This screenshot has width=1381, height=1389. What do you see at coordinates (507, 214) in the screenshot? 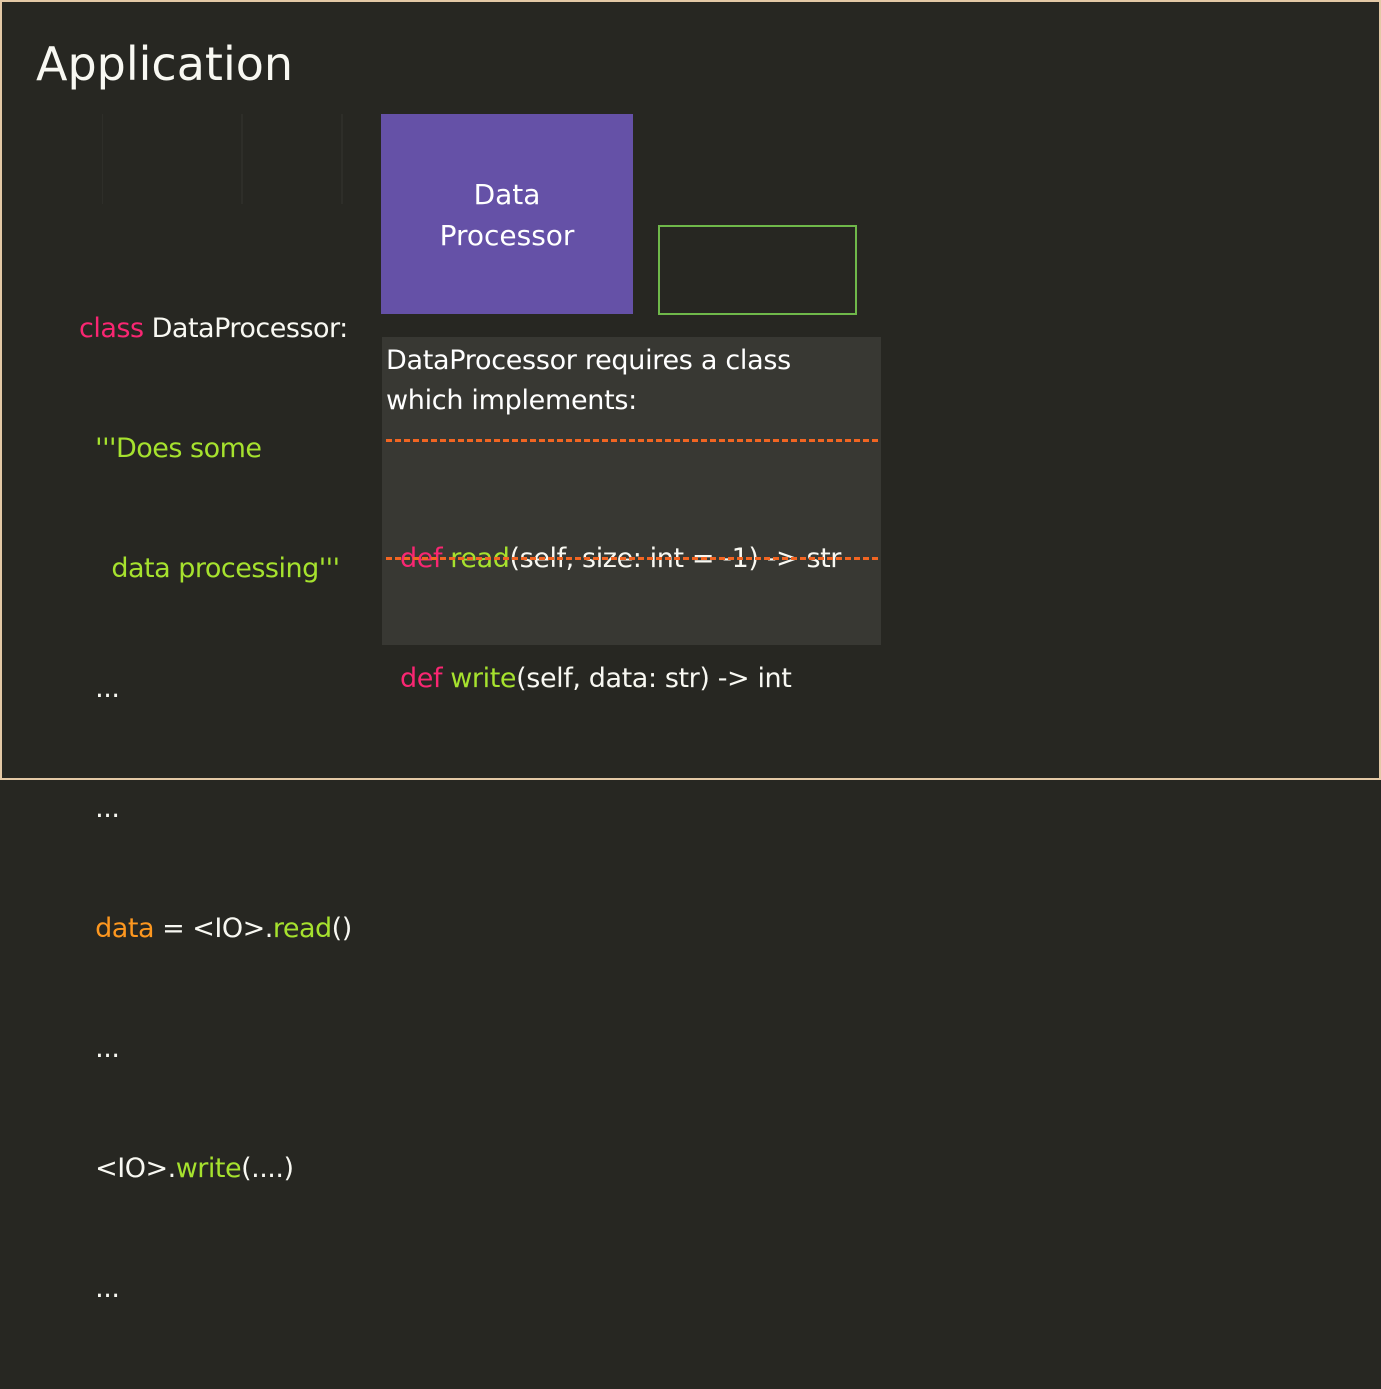
I see `data-processor-box: Data Processor` at bounding box center [507, 214].